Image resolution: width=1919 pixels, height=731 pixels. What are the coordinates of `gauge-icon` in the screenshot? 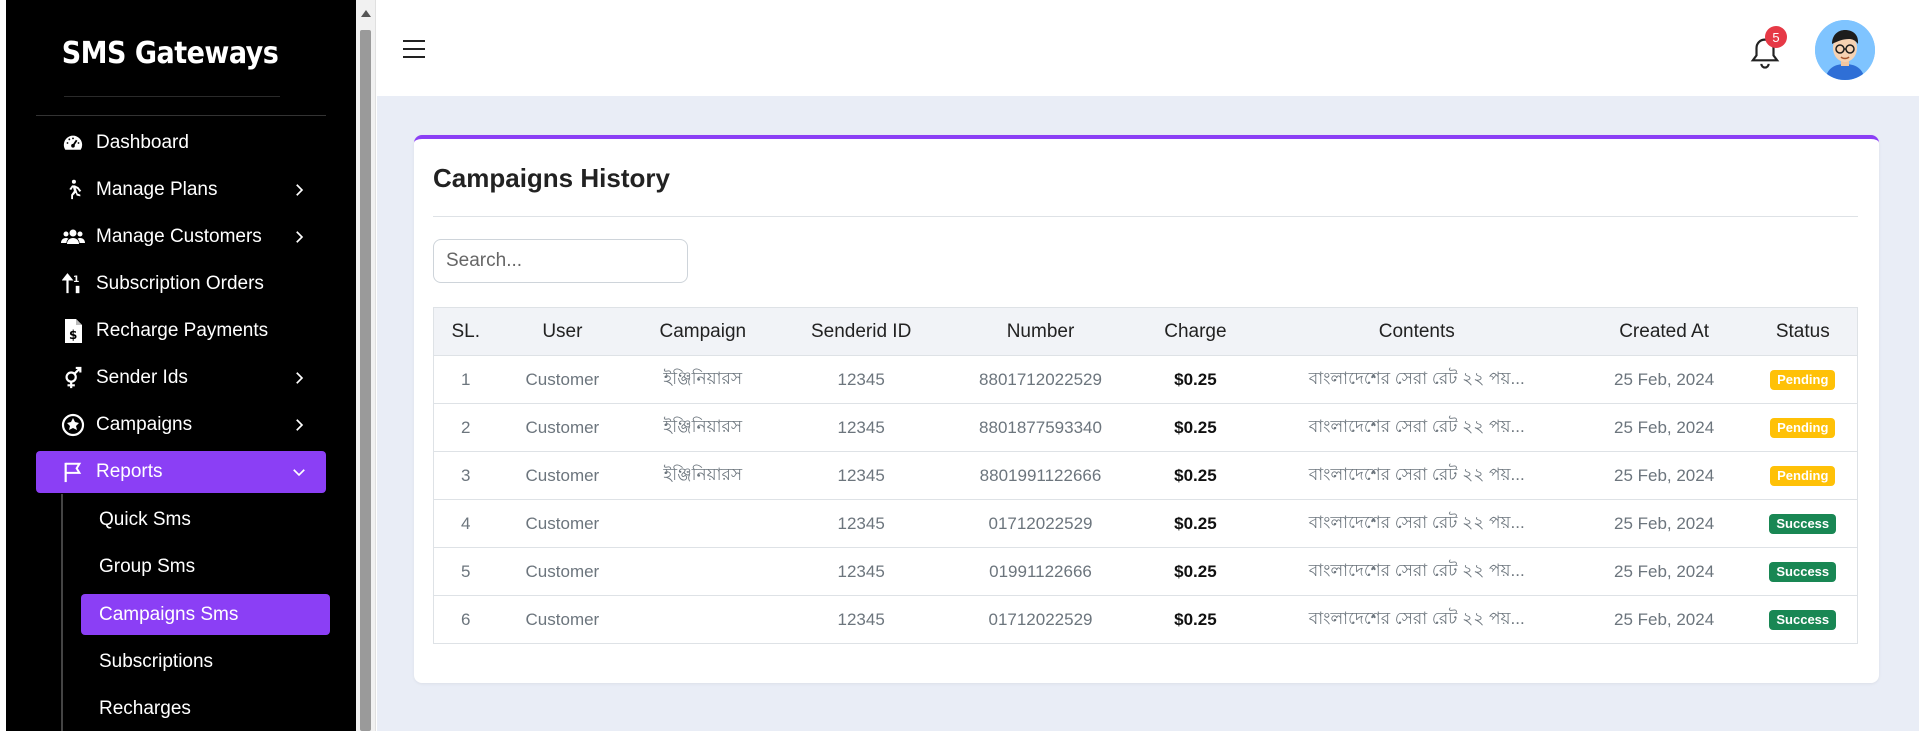 It's located at (73, 143).